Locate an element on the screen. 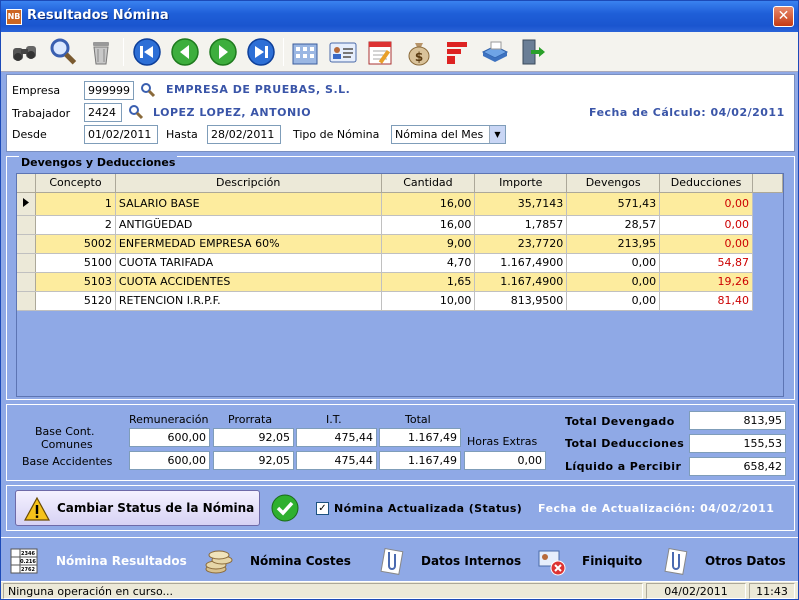 The width and height of the screenshot is (799, 600). total-deducciones-label: Total Deducciones is located at coordinates (625, 443).